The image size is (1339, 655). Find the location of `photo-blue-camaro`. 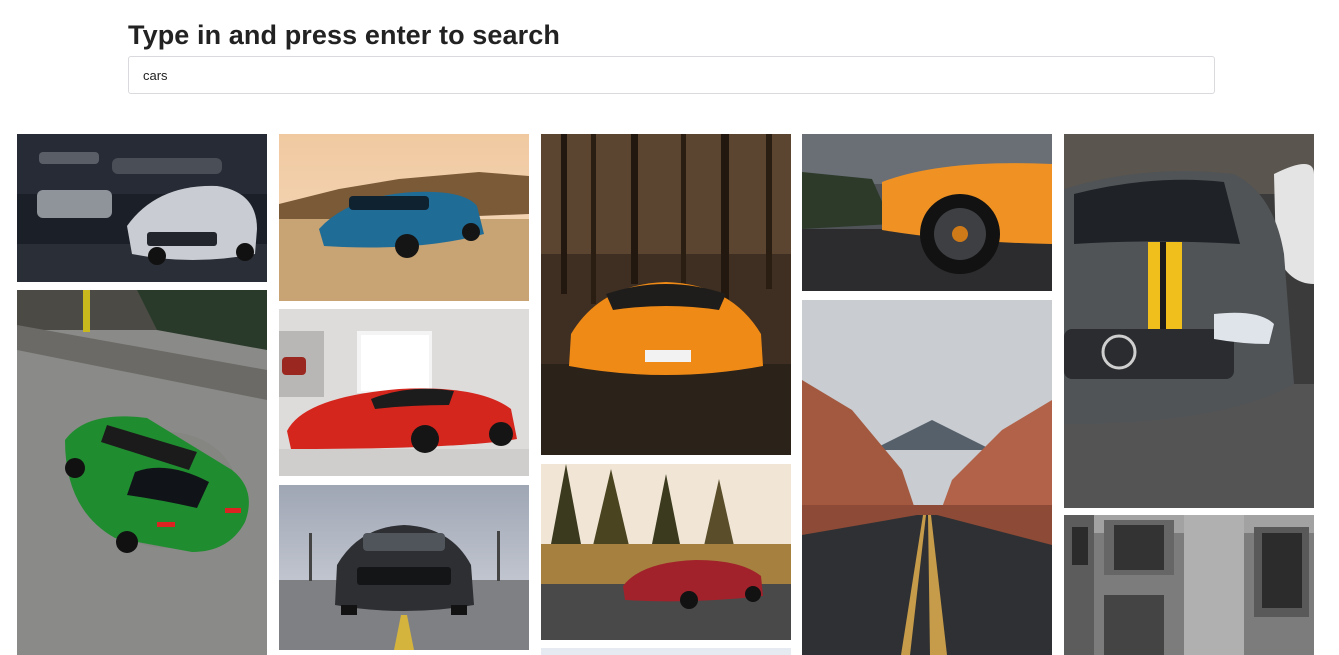

photo-blue-camaro is located at coordinates (404, 217).